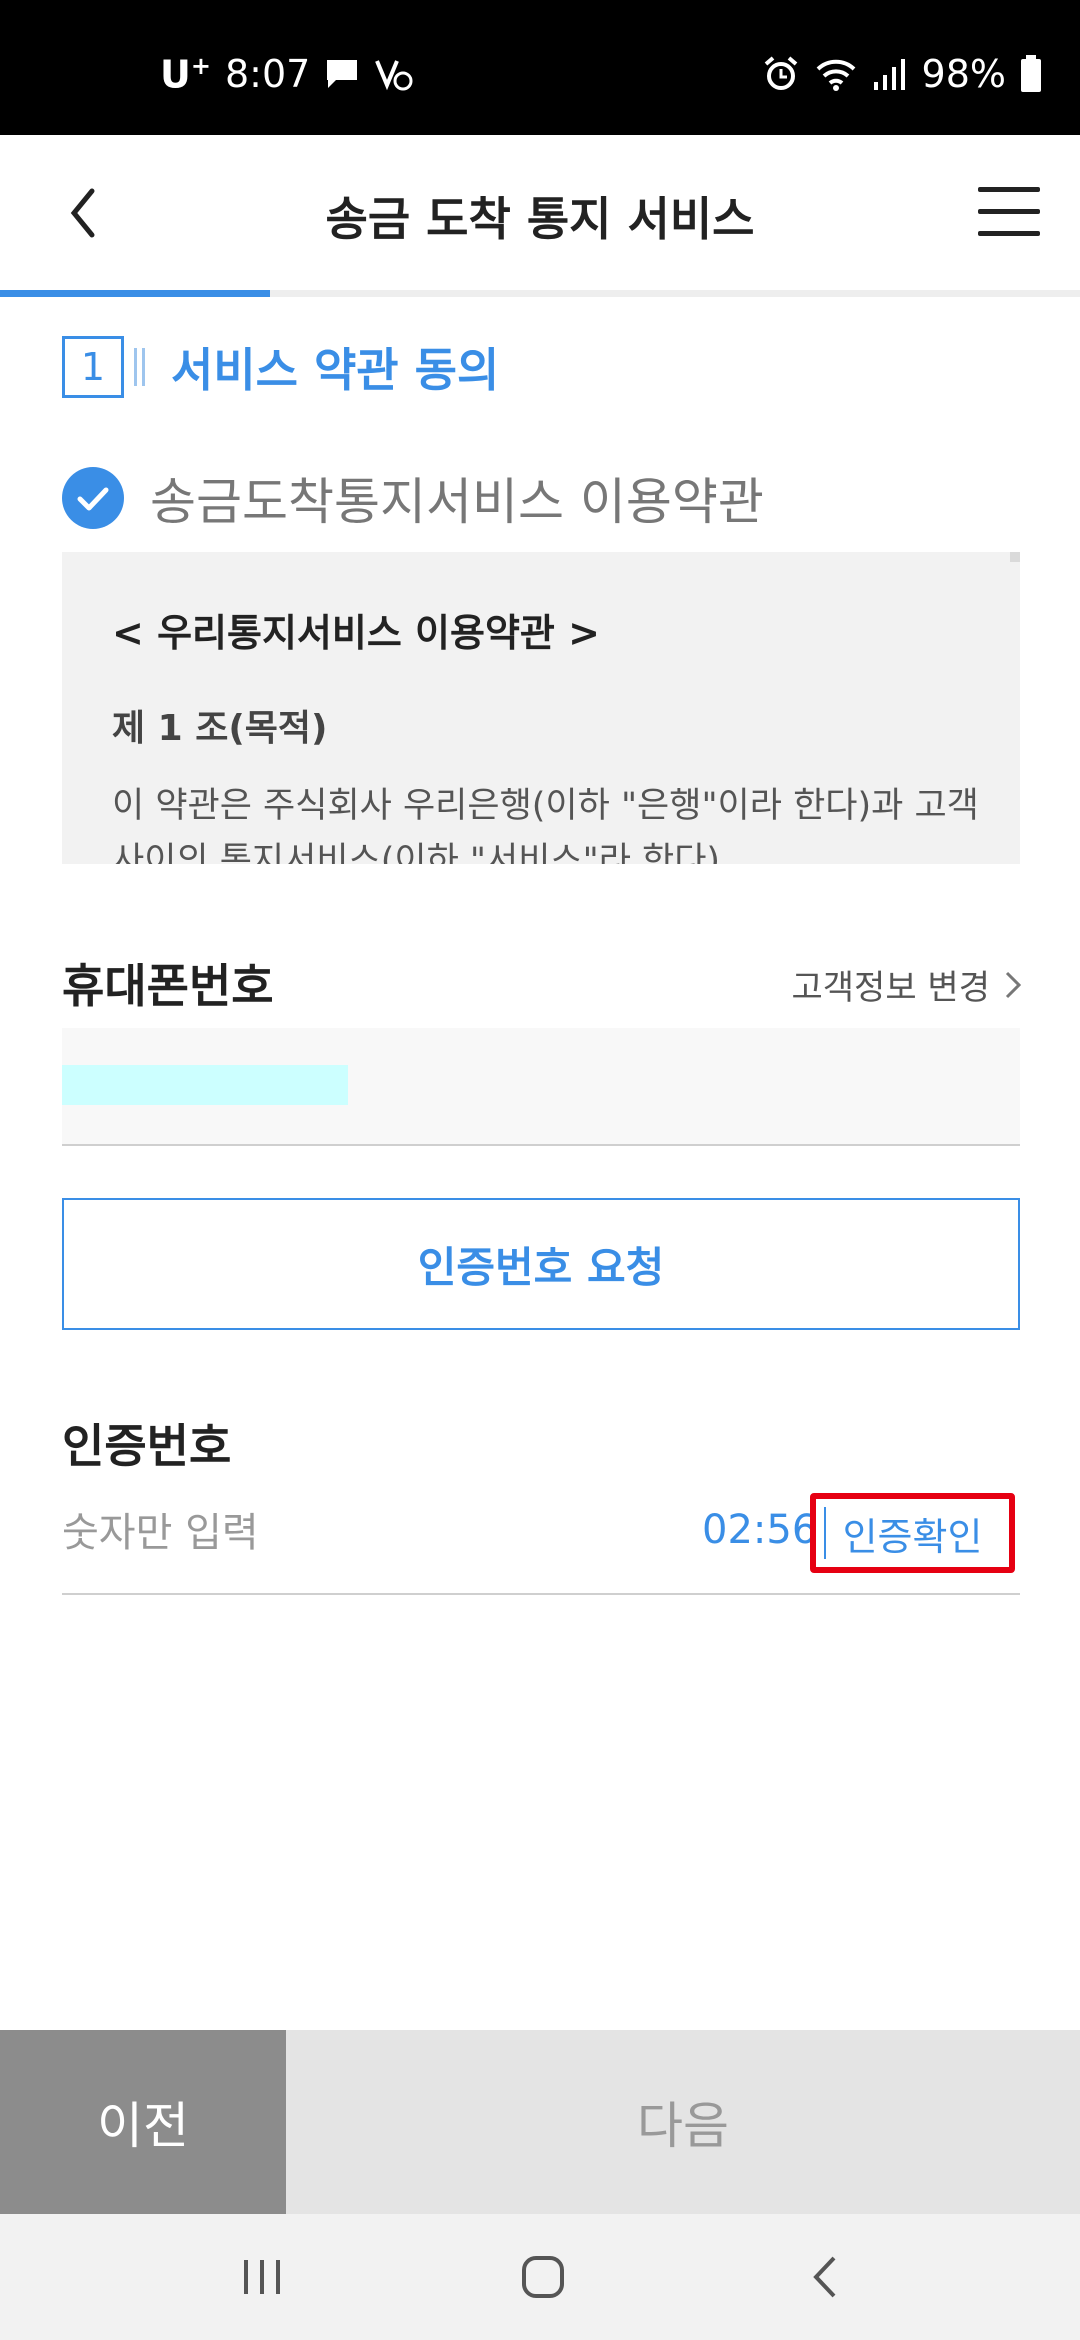 Image resolution: width=1080 pixels, height=2340 pixels. What do you see at coordinates (93, 498) in the screenshot?
I see `check-circle-icon` at bounding box center [93, 498].